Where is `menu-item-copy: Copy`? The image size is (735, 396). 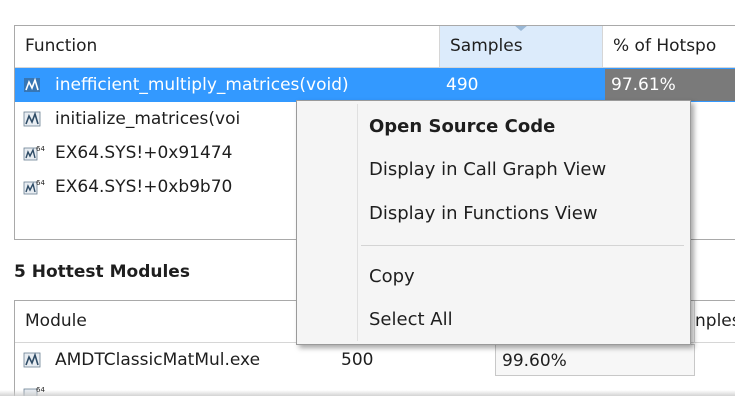 menu-item-copy: Copy is located at coordinates (493, 277).